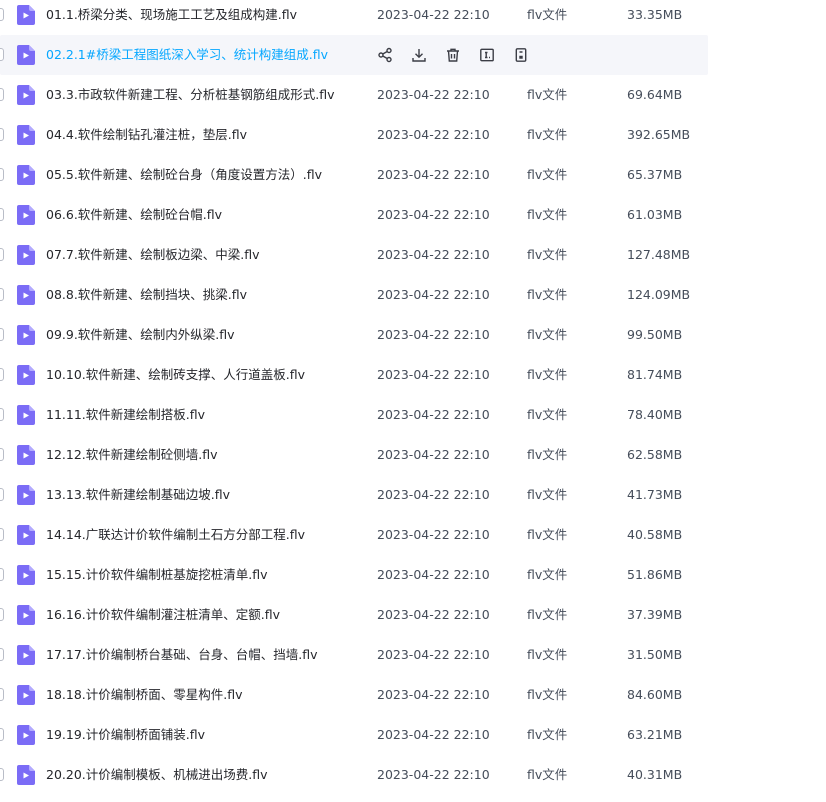 The image size is (826, 802). Describe the element at coordinates (140, 335) in the screenshot. I see `file-name: 09.9.软件新建、绘制内外纵梁.flv` at that location.